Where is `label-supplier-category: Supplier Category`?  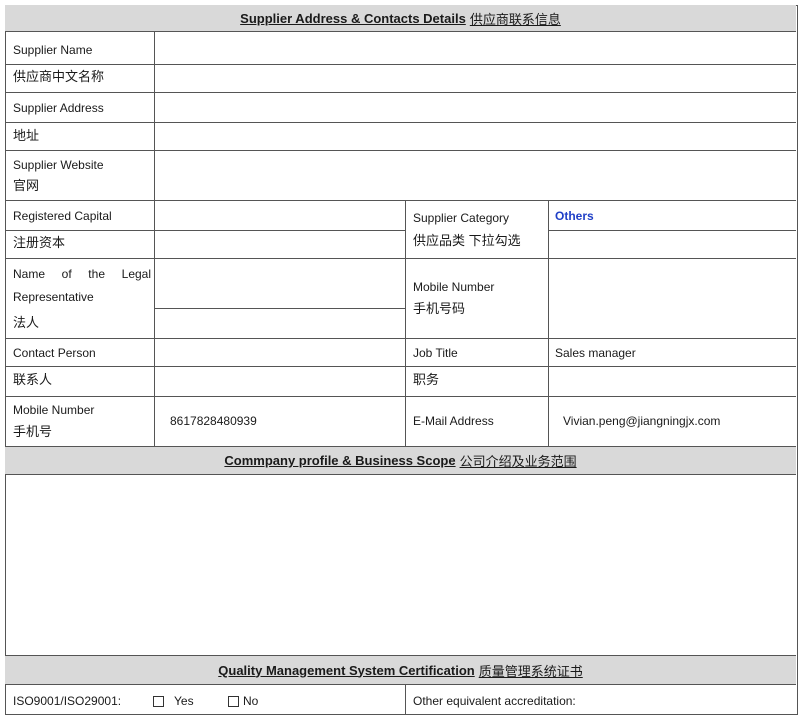 label-supplier-category: Supplier Category is located at coordinates (461, 218).